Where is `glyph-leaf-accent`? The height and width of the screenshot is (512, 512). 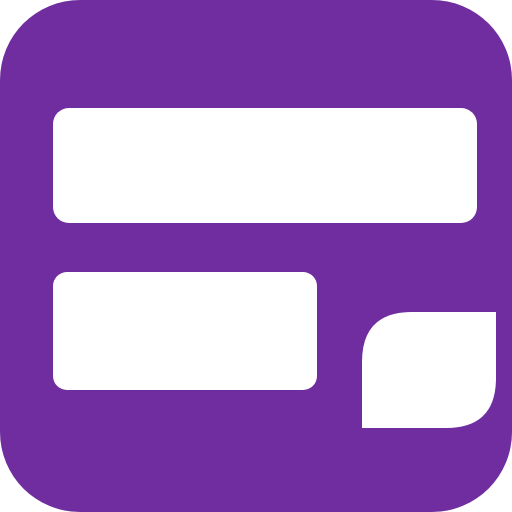
glyph-leaf-accent is located at coordinates (429, 370).